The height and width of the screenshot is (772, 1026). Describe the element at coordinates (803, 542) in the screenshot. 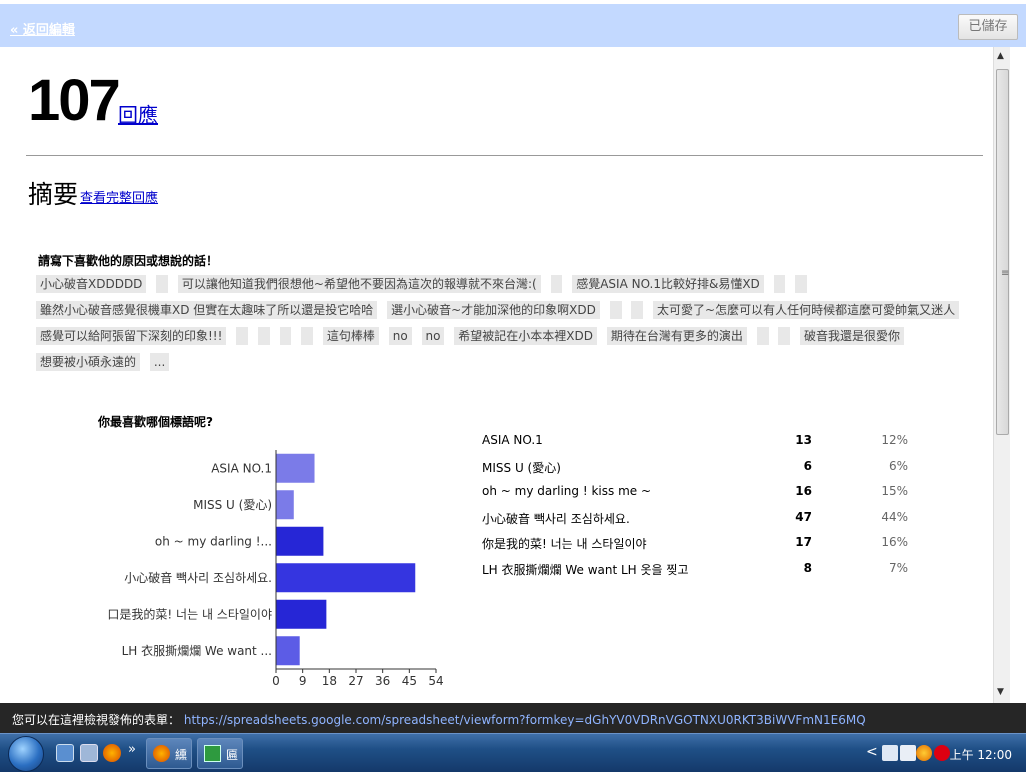

I see `row-count: 17` at that location.